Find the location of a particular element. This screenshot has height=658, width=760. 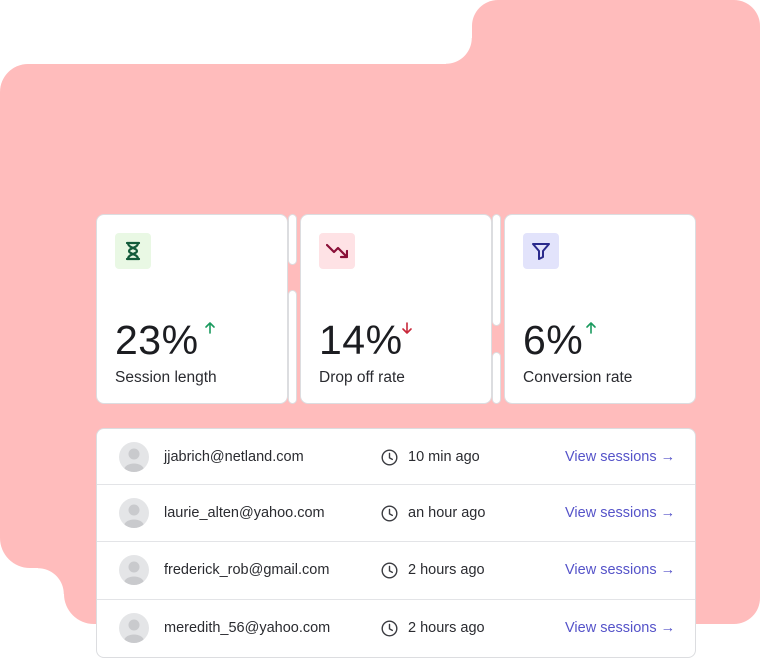

user-email: meredith_56@yahoo.com is located at coordinates (247, 628).